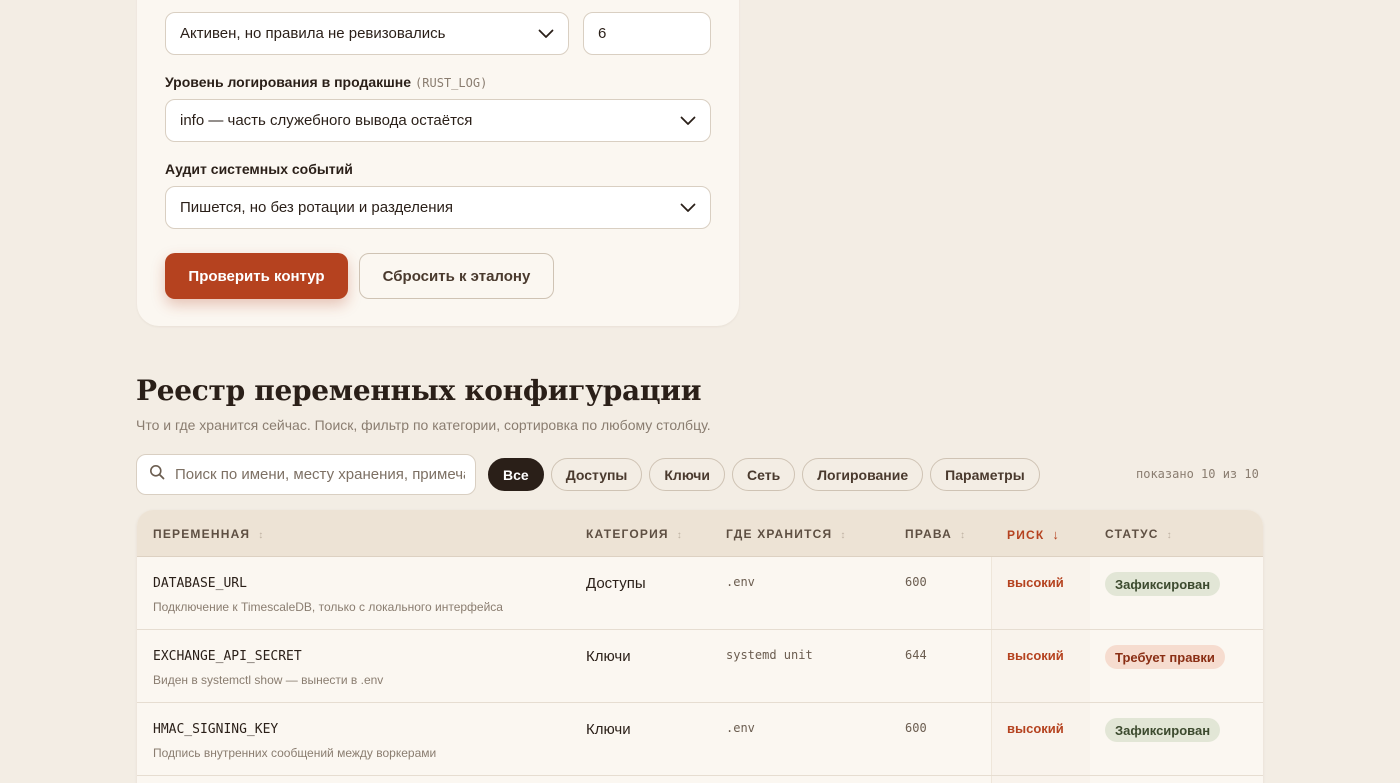 The width and height of the screenshot is (1400, 783). I want to click on numeric-input: 6, so click(647, 33).